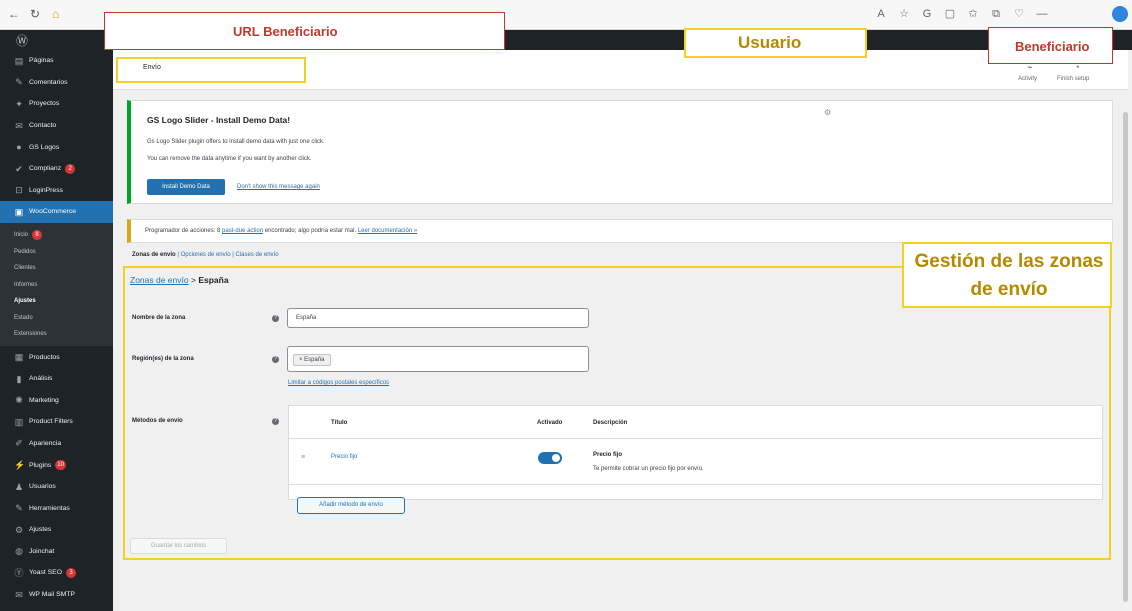 The width and height of the screenshot is (1132, 611). I want to click on appearance-icon: ✐, so click(19, 443).